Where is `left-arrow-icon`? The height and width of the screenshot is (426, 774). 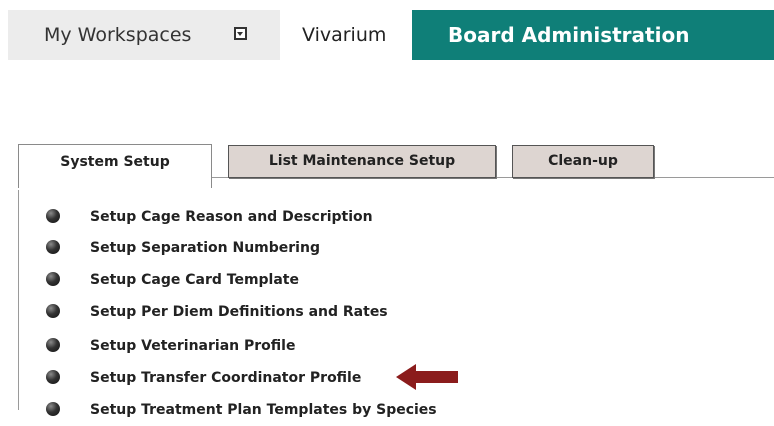
left-arrow-icon is located at coordinates (427, 377).